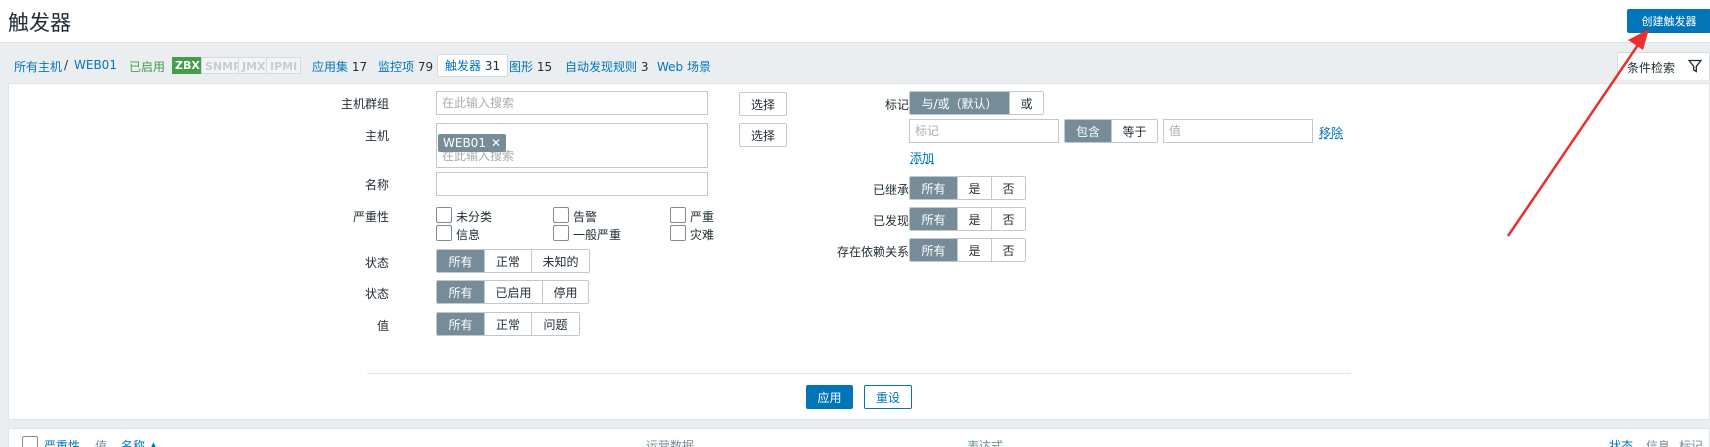  Describe the element at coordinates (974, 219) in the screenshot. I see `discovered-yes-option: 是` at that location.